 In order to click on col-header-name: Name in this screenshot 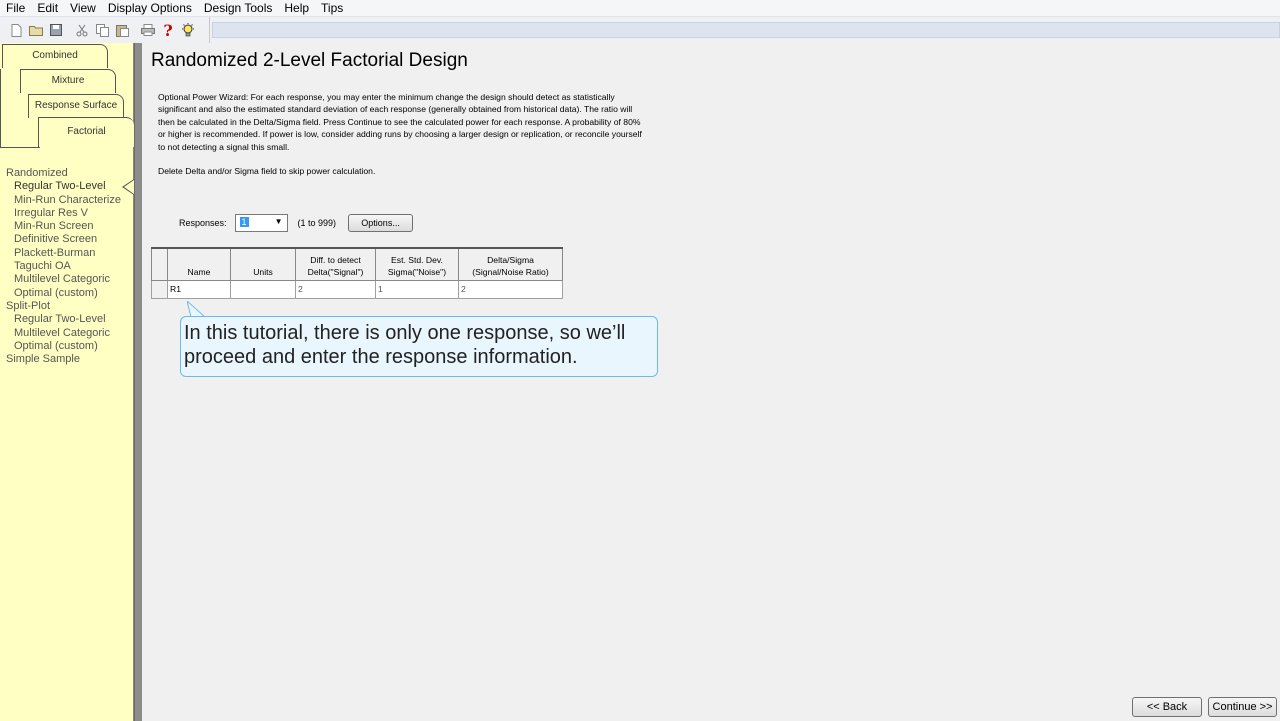, I will do `click(199, 264)`.